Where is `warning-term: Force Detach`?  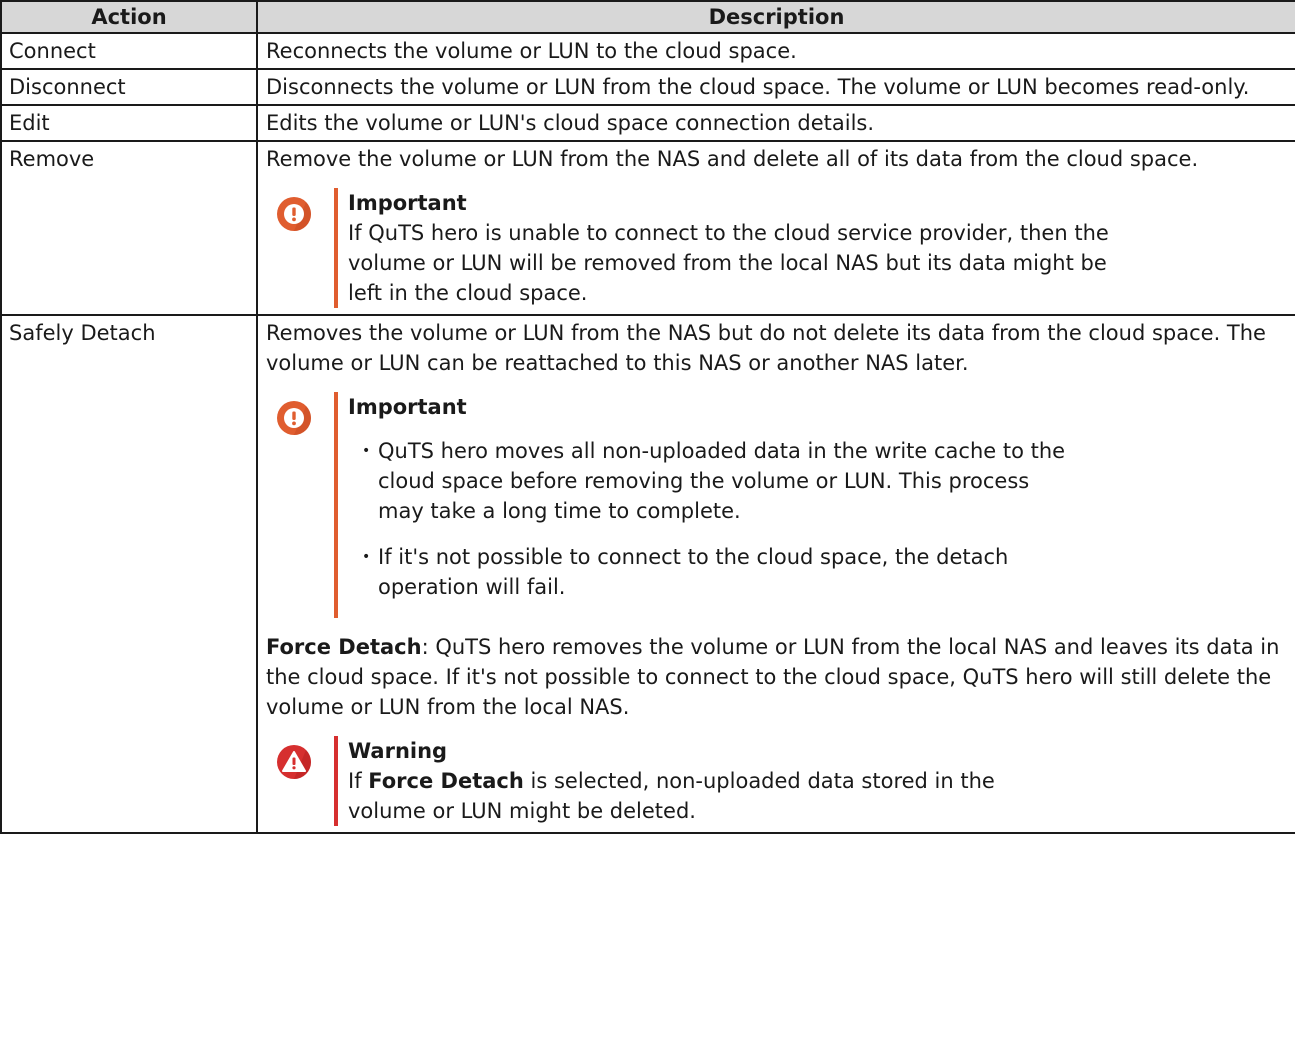 warning-term: Force Detach is located at coordinates (446, 781).